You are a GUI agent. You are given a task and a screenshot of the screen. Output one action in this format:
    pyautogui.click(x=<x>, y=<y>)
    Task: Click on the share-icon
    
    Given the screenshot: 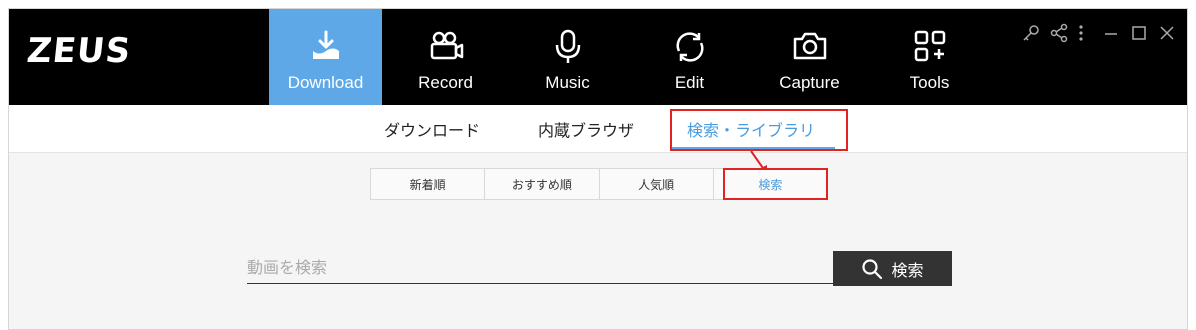 What is the action you would take?
    pyautogui.click(x=1059, y=33)
    